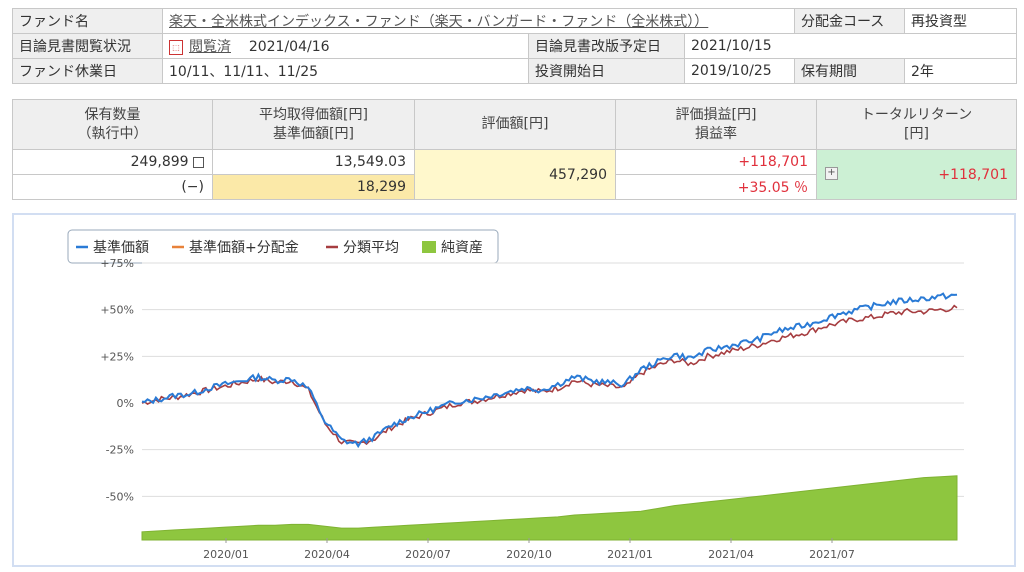 The image size is (1024, 572). What do you see at coordinates (716, 162) in the screenshot?
I see `pl-value: +118,701` at bounding box center [716, 162].